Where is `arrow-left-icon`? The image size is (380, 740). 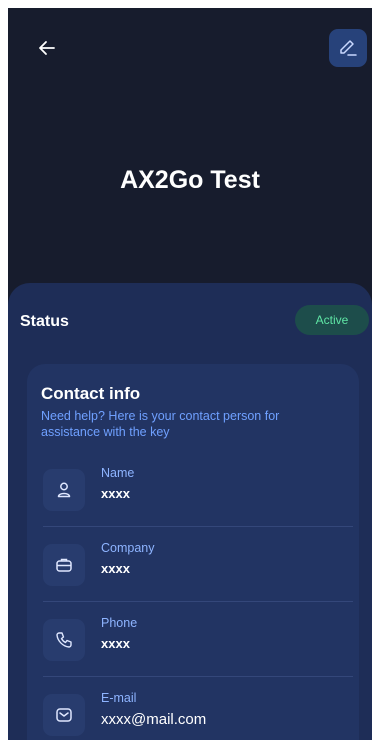
arrow-left-icon is located at coordinates (47, 48).